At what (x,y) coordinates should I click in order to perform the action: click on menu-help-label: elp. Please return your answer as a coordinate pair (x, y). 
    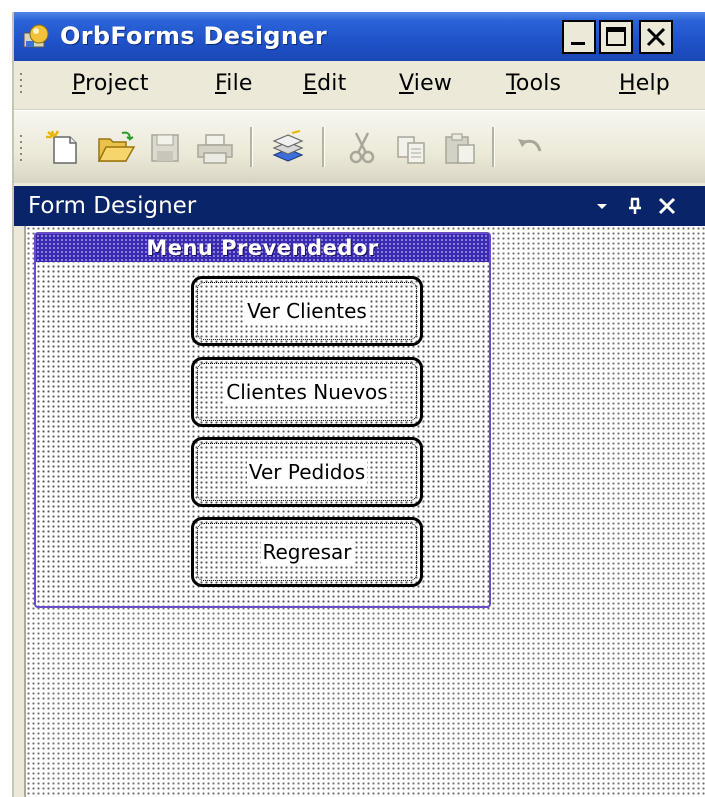
    Looking at the image, I should click on (652, 83).